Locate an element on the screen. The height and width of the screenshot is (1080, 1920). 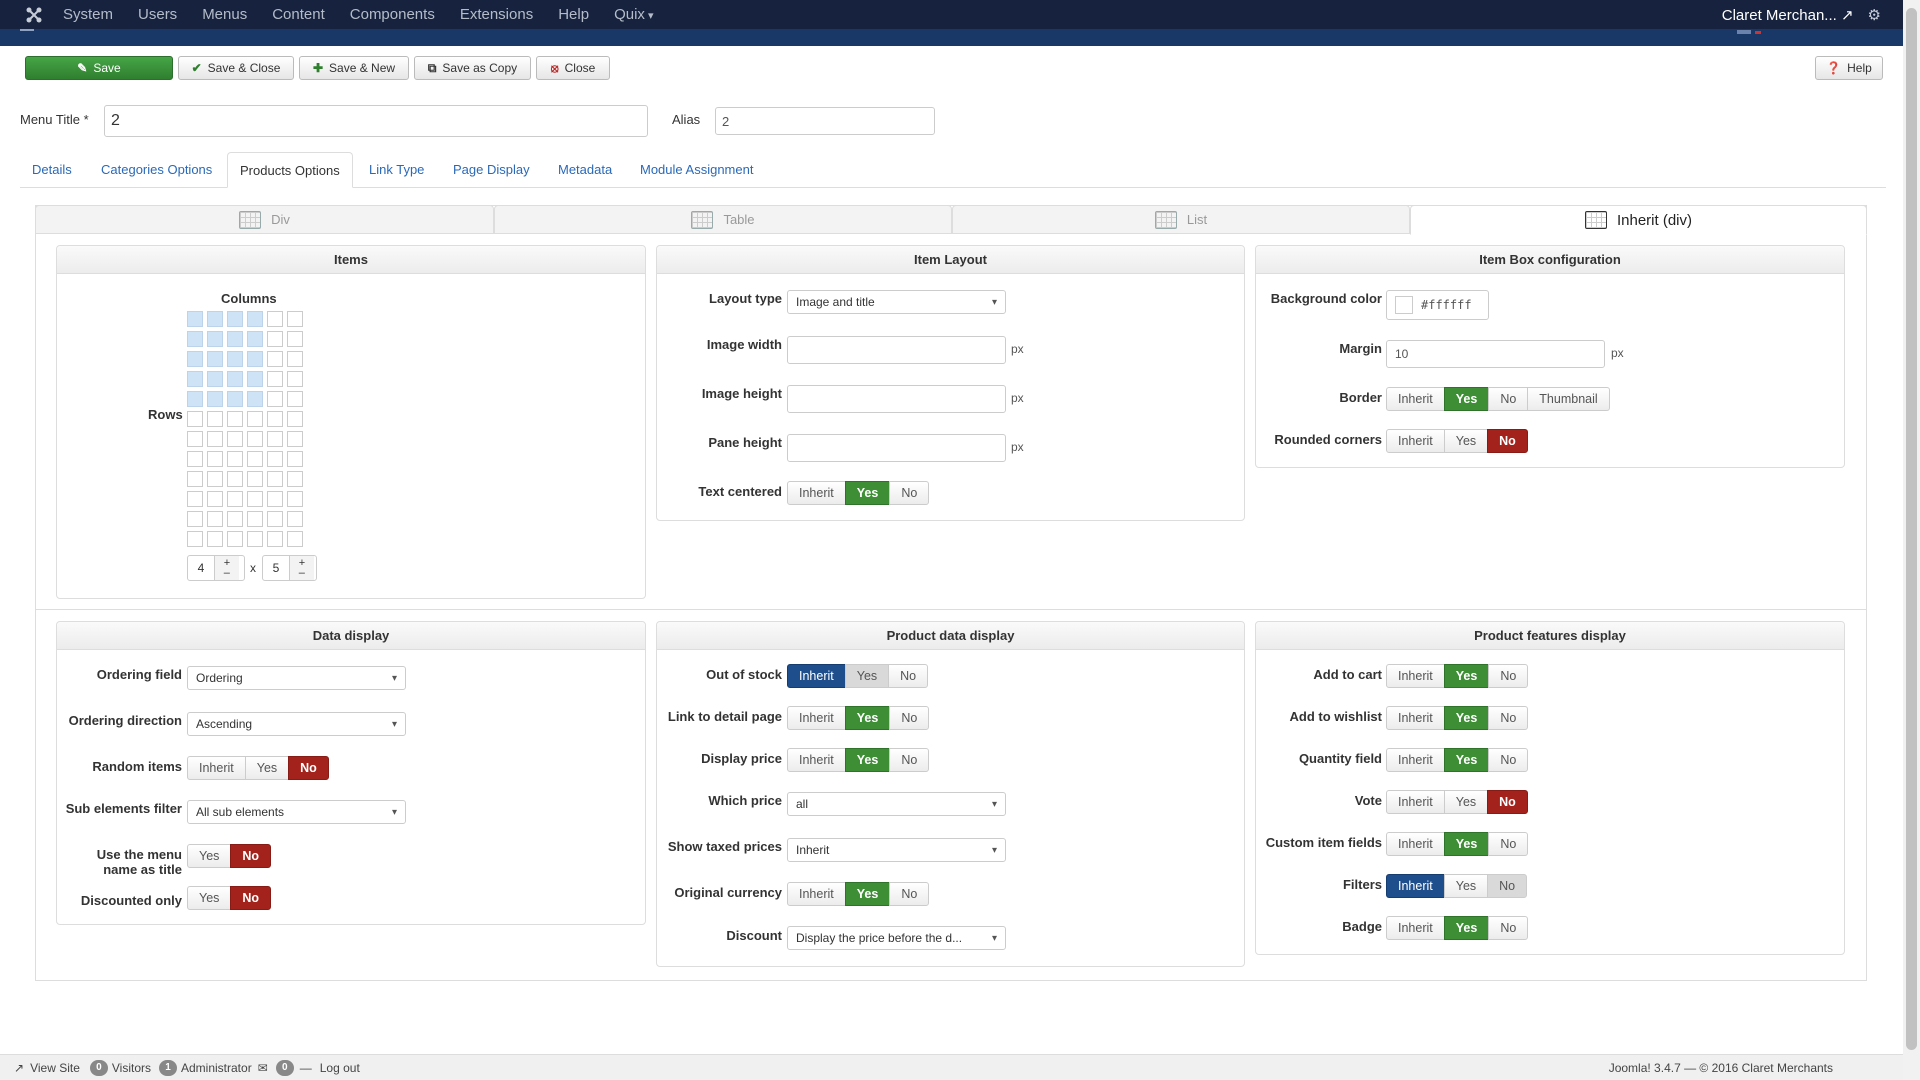
menu-menus: Menus is located at coordinates (224, 14).